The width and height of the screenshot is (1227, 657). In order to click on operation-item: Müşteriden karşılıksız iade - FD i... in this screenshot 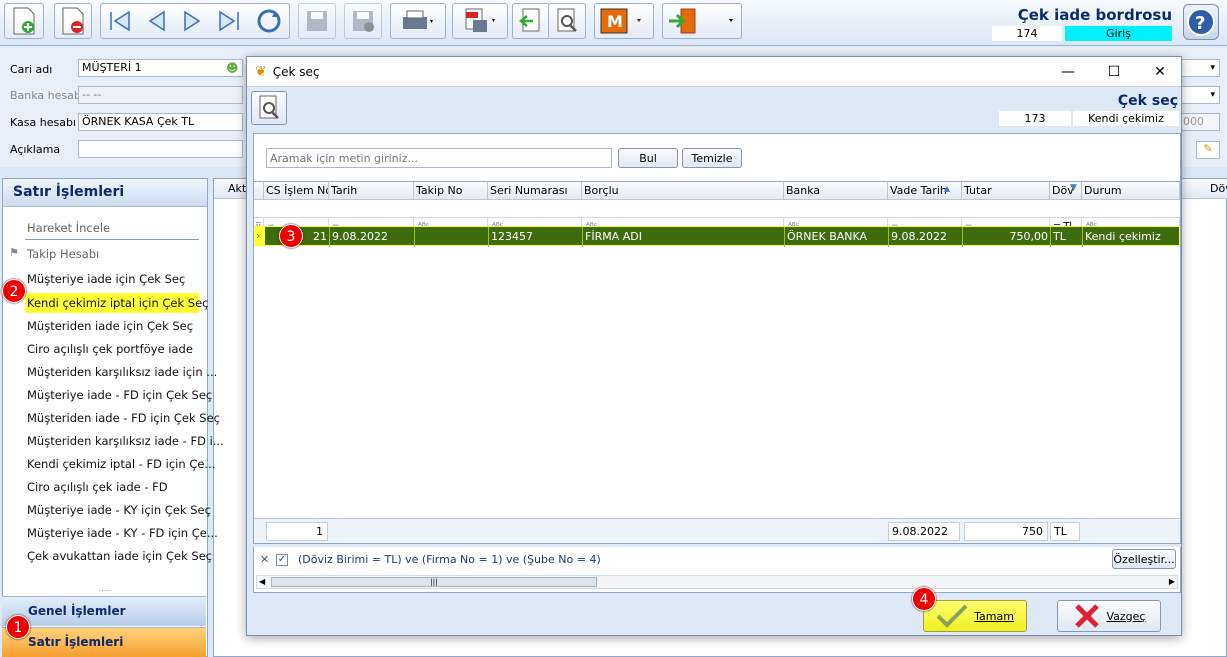, I will do `click(125, 441)`.